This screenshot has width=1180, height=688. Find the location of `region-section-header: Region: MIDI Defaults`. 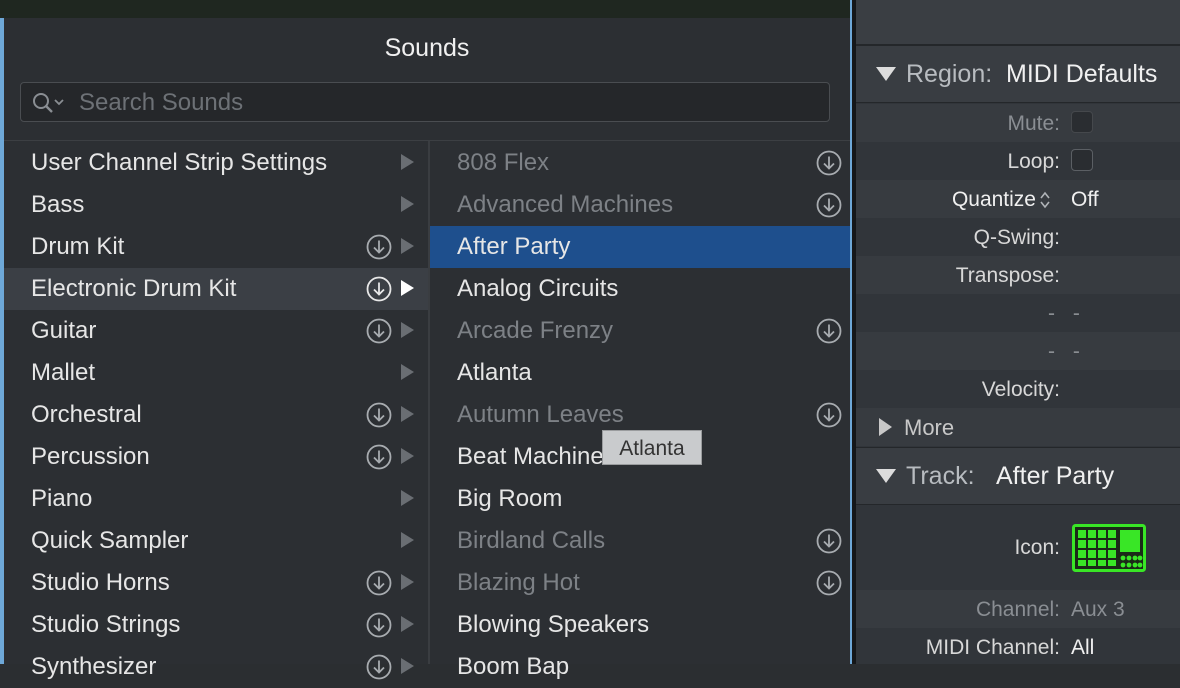

region-section-header: Region: MIDI Defaults is located at coordinates (1018, 74).